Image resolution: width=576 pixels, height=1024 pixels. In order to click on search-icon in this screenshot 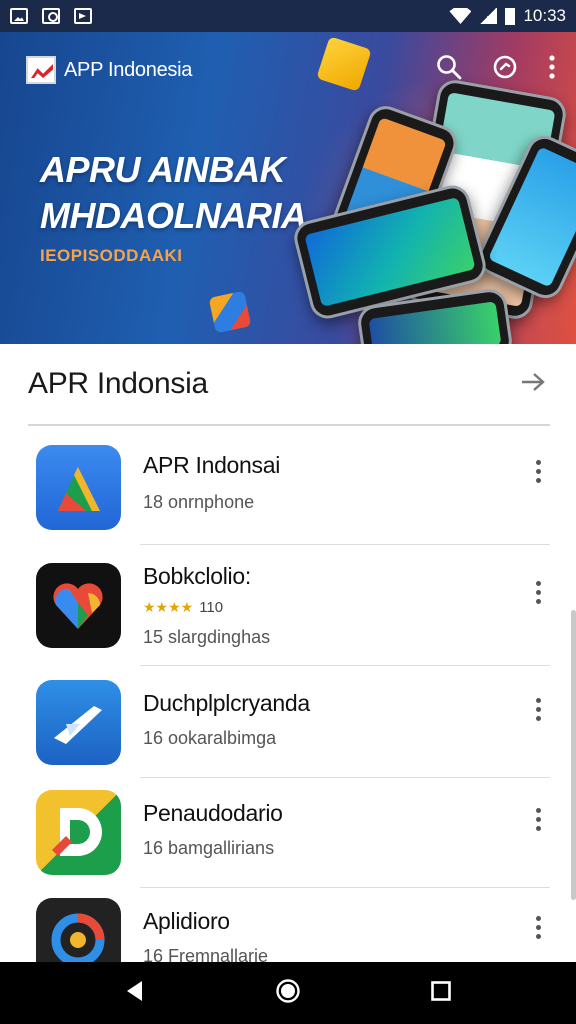, I will do `click(449, 67)`.